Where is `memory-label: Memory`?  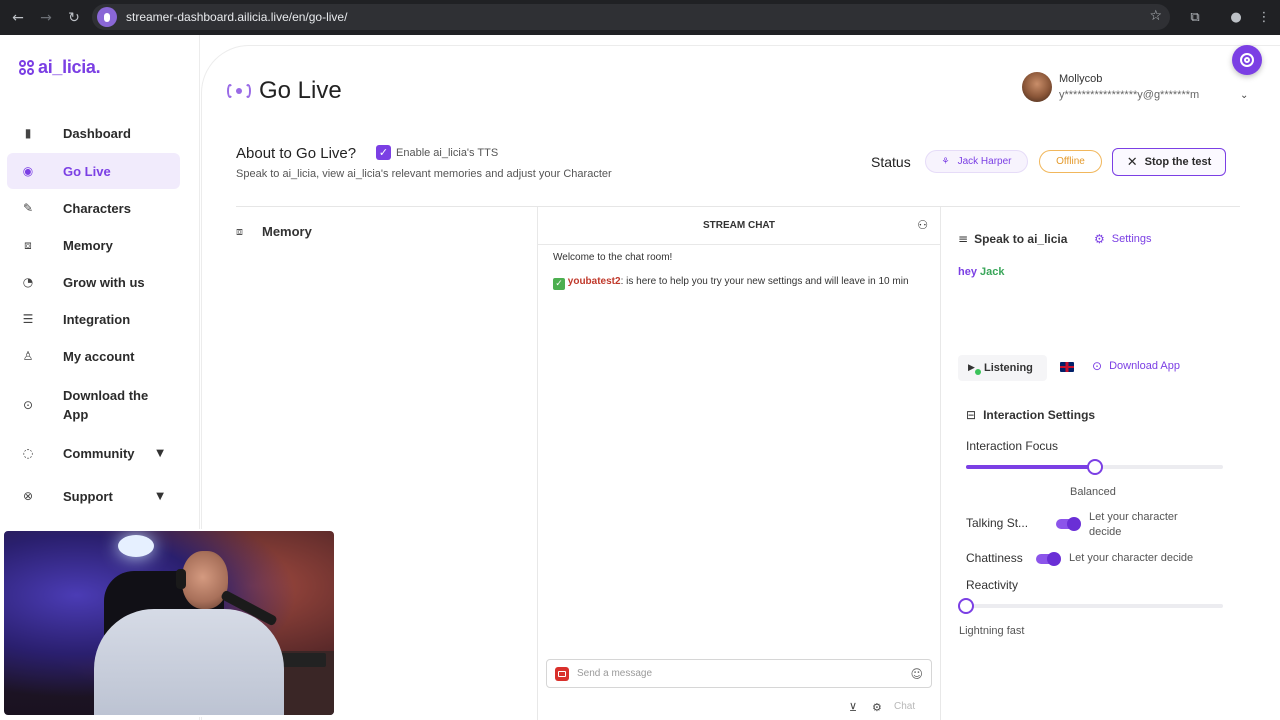
memory-label: Memory is located at coordinates (287, 231).